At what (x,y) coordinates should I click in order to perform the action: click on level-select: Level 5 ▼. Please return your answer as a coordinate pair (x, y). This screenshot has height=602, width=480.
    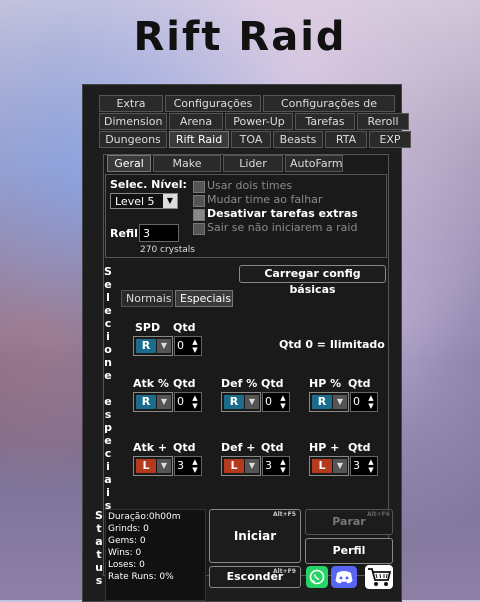
    Looking at the image, I should click on (144, 201).